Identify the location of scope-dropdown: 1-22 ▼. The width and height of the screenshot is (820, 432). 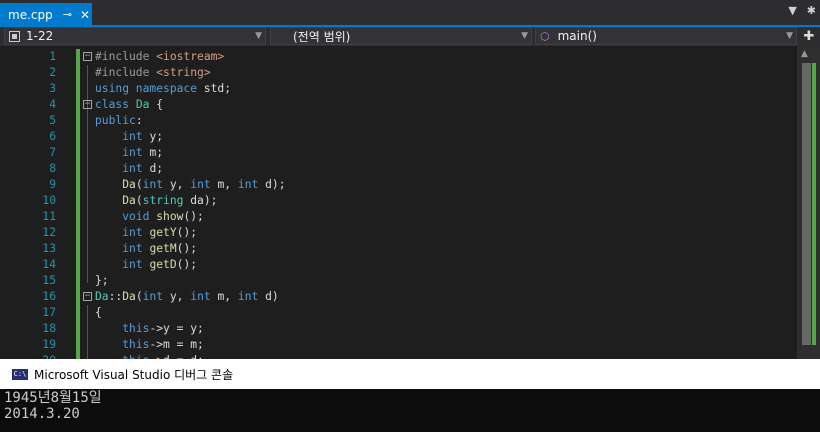
(135, 36).